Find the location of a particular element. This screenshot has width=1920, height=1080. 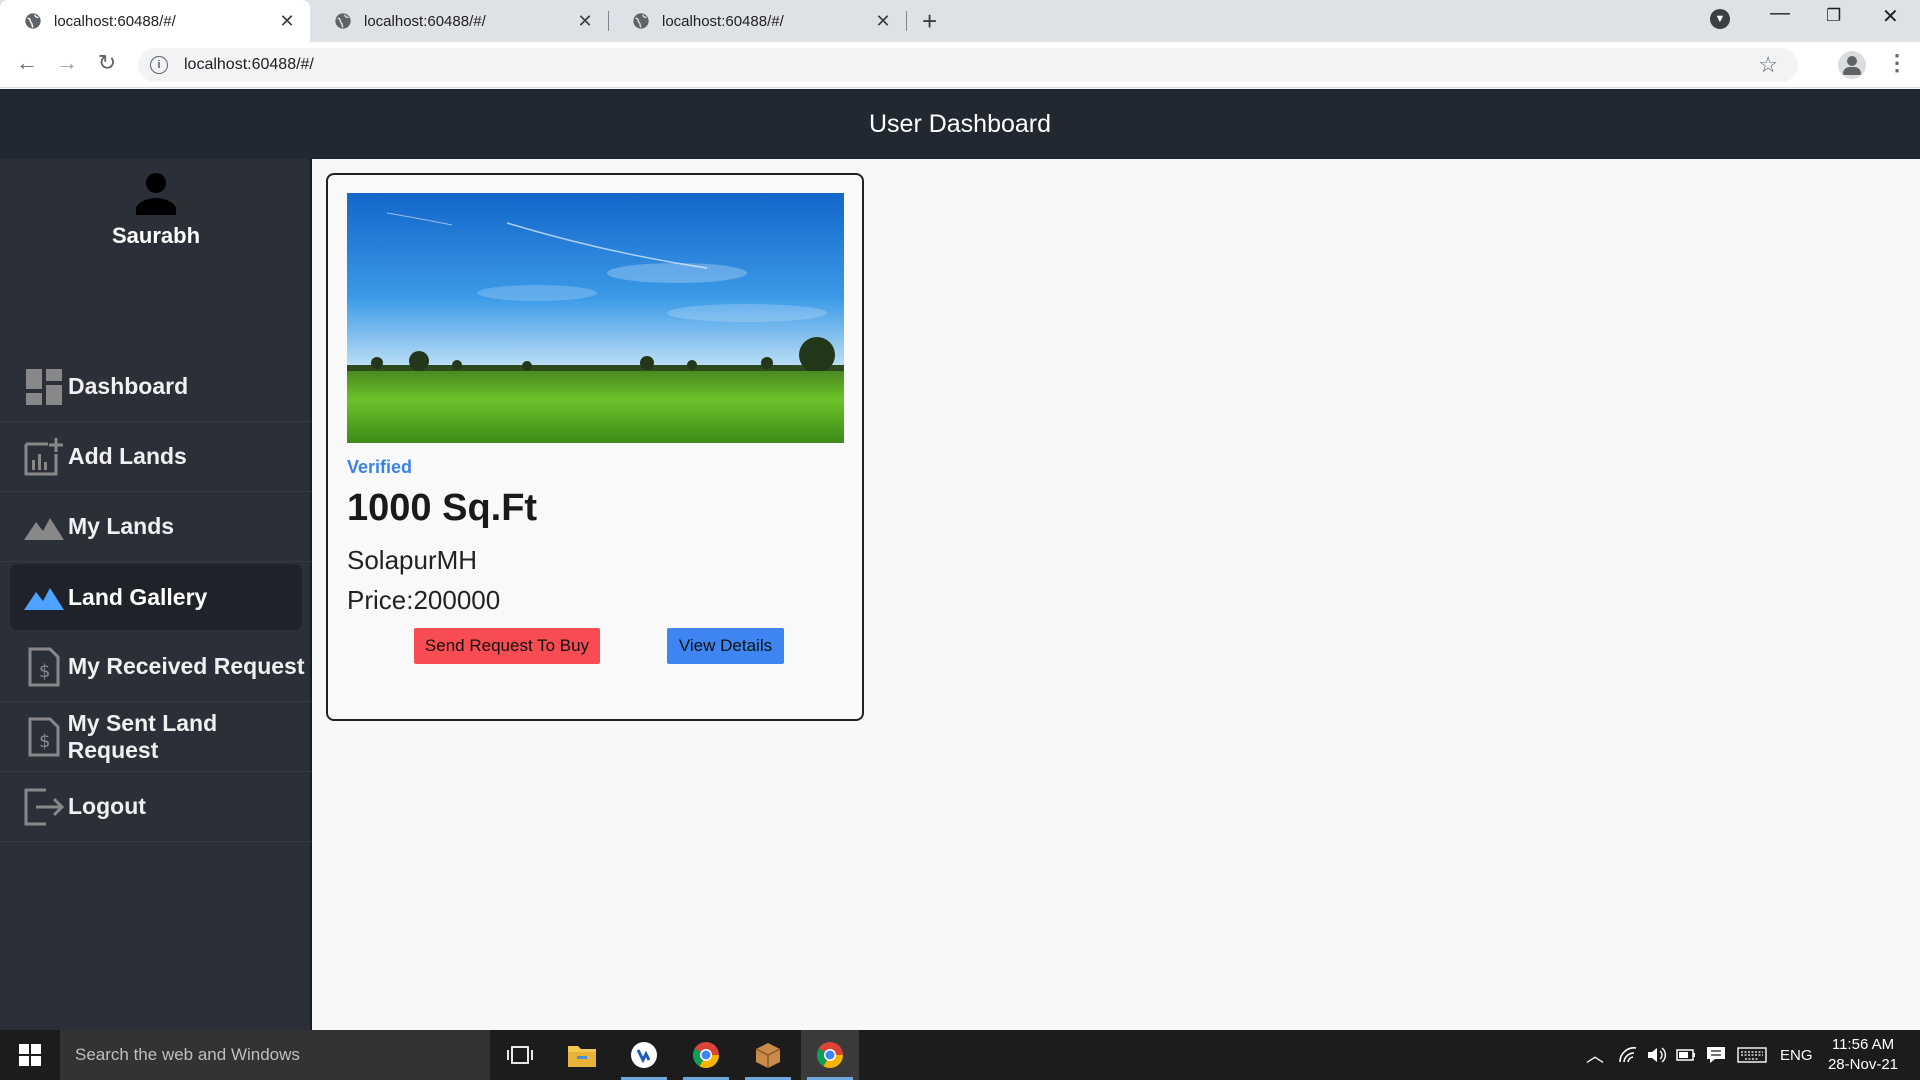

sidebar-item-received-request: $ My Received Request is located at coordinates (156, 667).